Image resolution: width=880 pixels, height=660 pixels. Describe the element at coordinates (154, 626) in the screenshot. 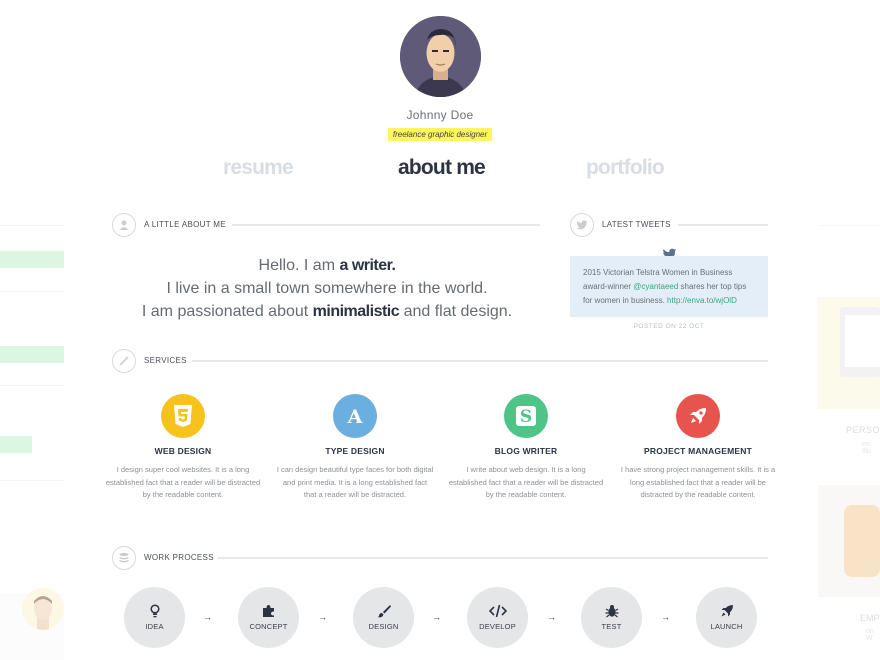

I see `step-label: IDEA` at that location.